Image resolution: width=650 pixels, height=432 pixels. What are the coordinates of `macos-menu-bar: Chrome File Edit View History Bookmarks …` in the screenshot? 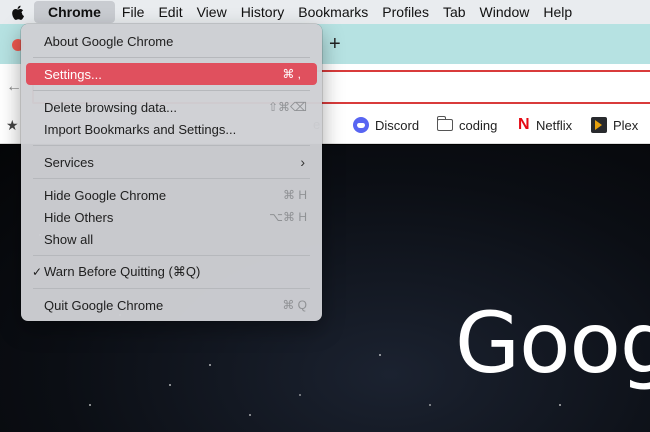 It's located at (325, 12).